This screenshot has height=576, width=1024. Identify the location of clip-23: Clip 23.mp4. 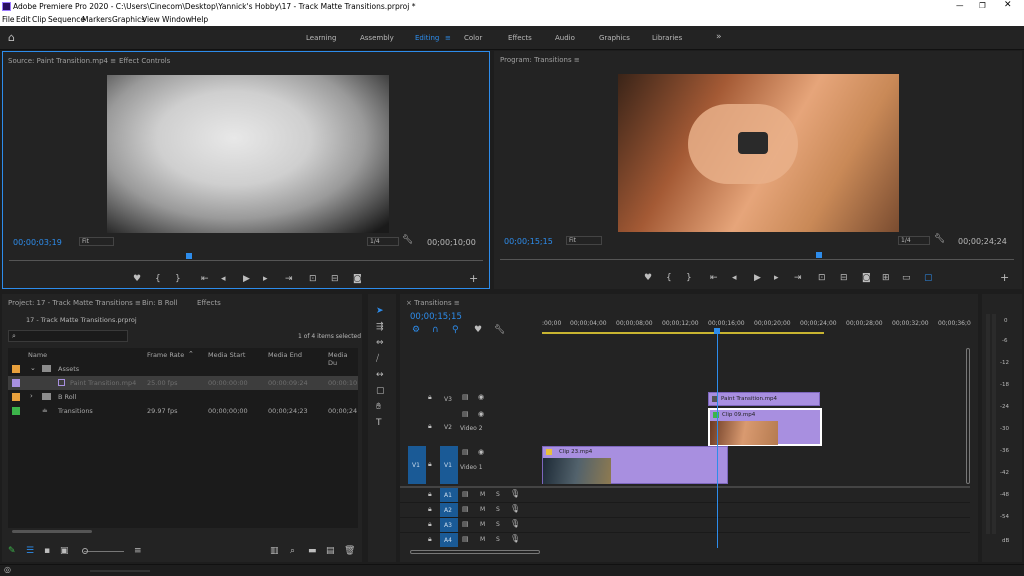
(635, 465).